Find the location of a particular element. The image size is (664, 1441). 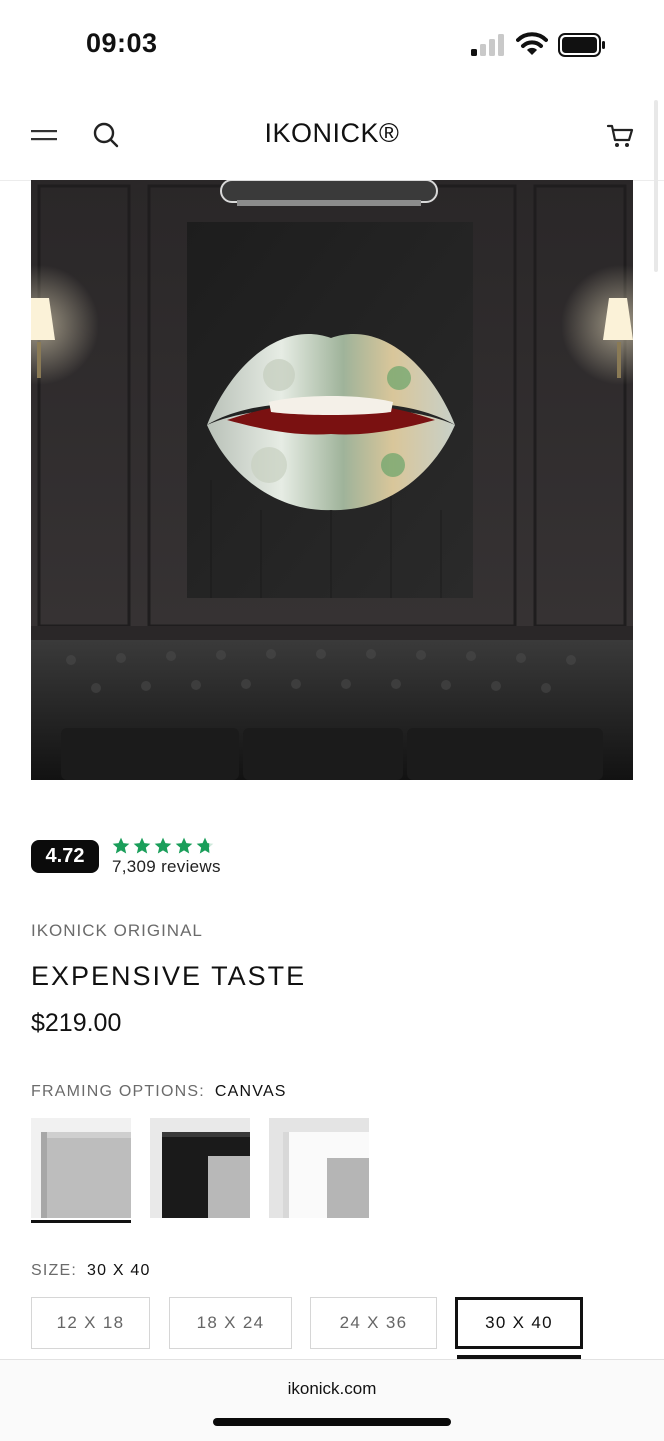

framing-swatch-canvas is located at coordinates (81, 1168).